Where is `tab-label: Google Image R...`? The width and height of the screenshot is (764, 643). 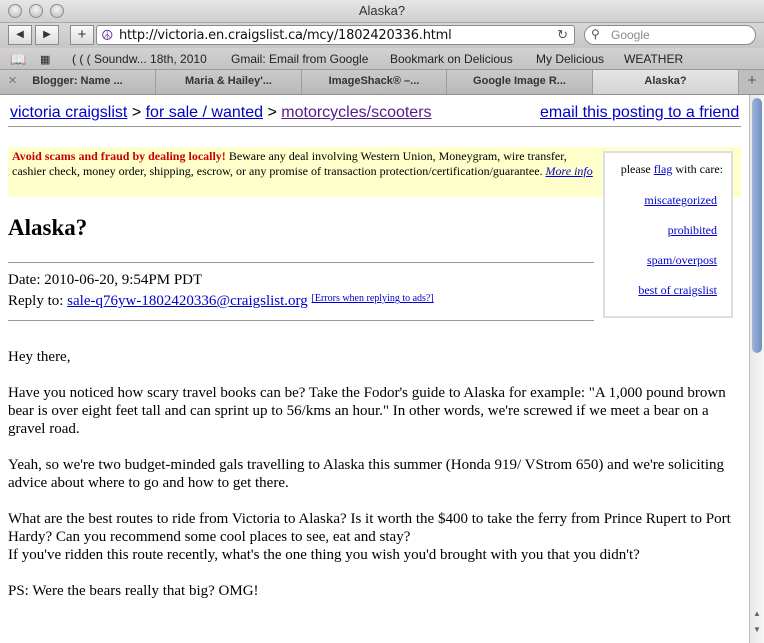 tab-label: Google Image R... is located at coordinates (519, 81).